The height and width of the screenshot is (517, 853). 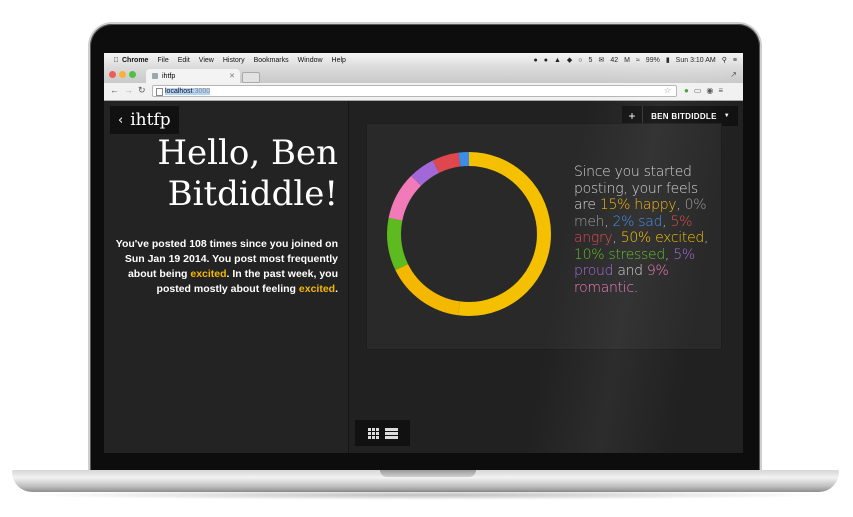 I want to click on evernote-icon: ●, so click(x=546, y=60).